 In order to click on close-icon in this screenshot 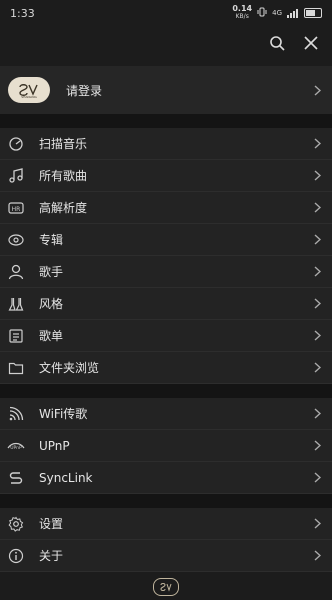, I will do `click(311, 43)`.